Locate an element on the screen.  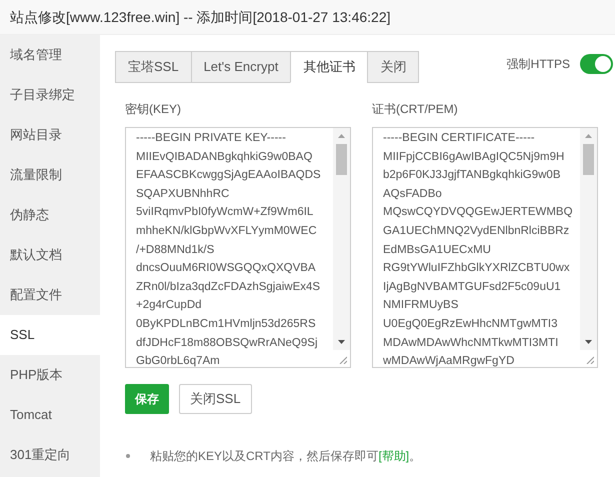
force-https-toggle is located at coordinates (596, 64).